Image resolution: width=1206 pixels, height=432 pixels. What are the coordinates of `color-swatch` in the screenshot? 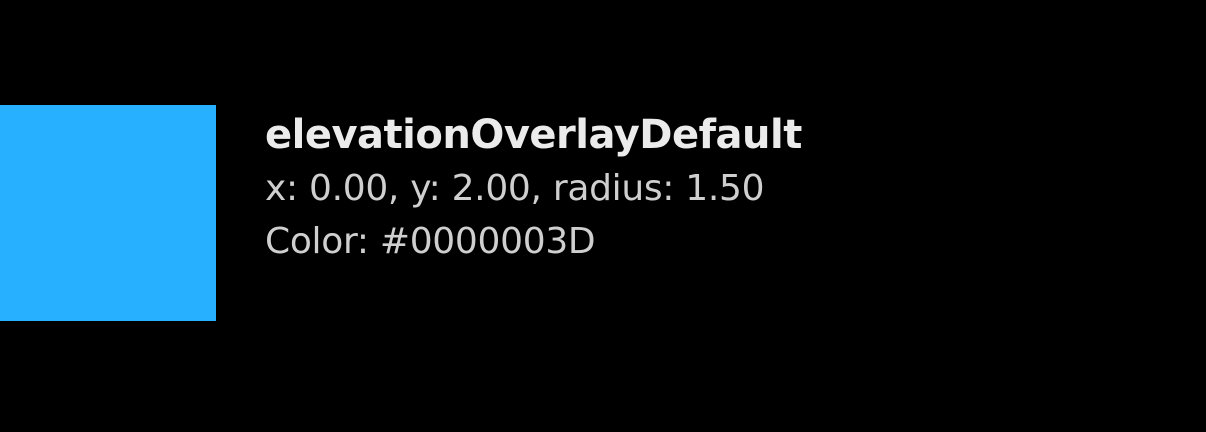 It's located at (108, 213).